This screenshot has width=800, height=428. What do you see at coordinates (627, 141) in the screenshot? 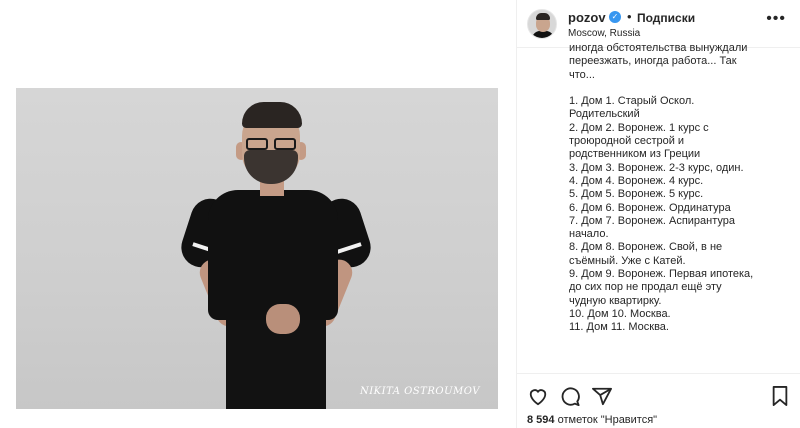
I see `caption-line: троюродной сестрой и` at bounding box center [627, 141].